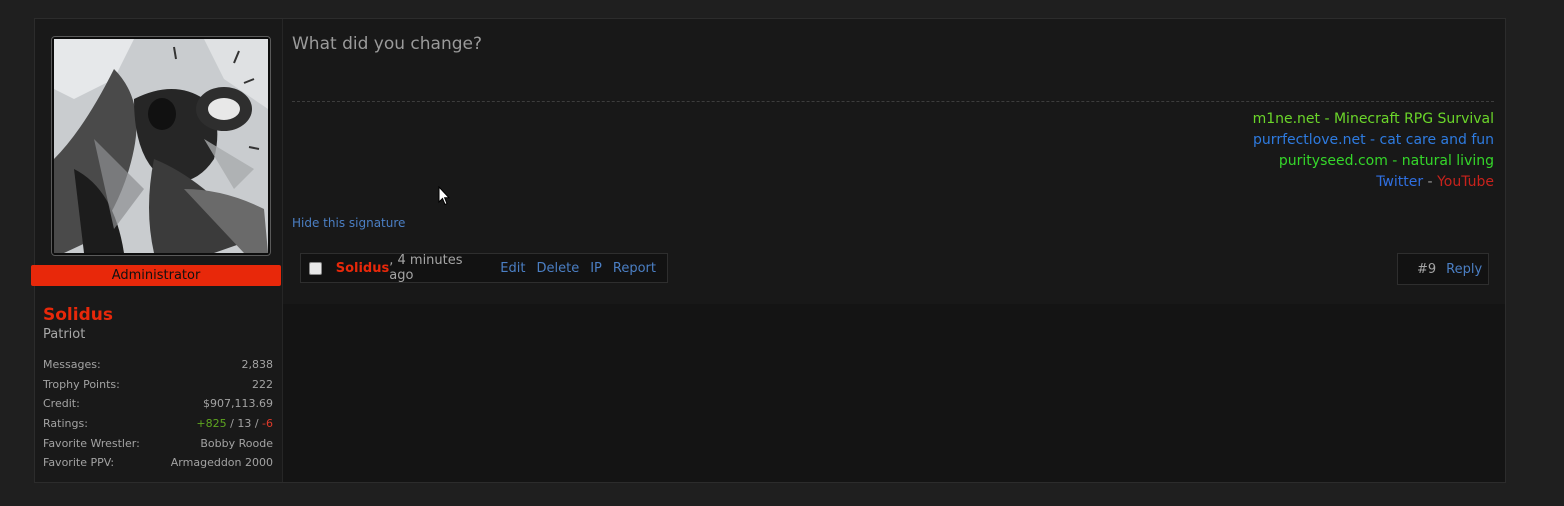 The height and width of the screenshot is (506, 1564). I want to click on report-link: Report, so click(634, 268).